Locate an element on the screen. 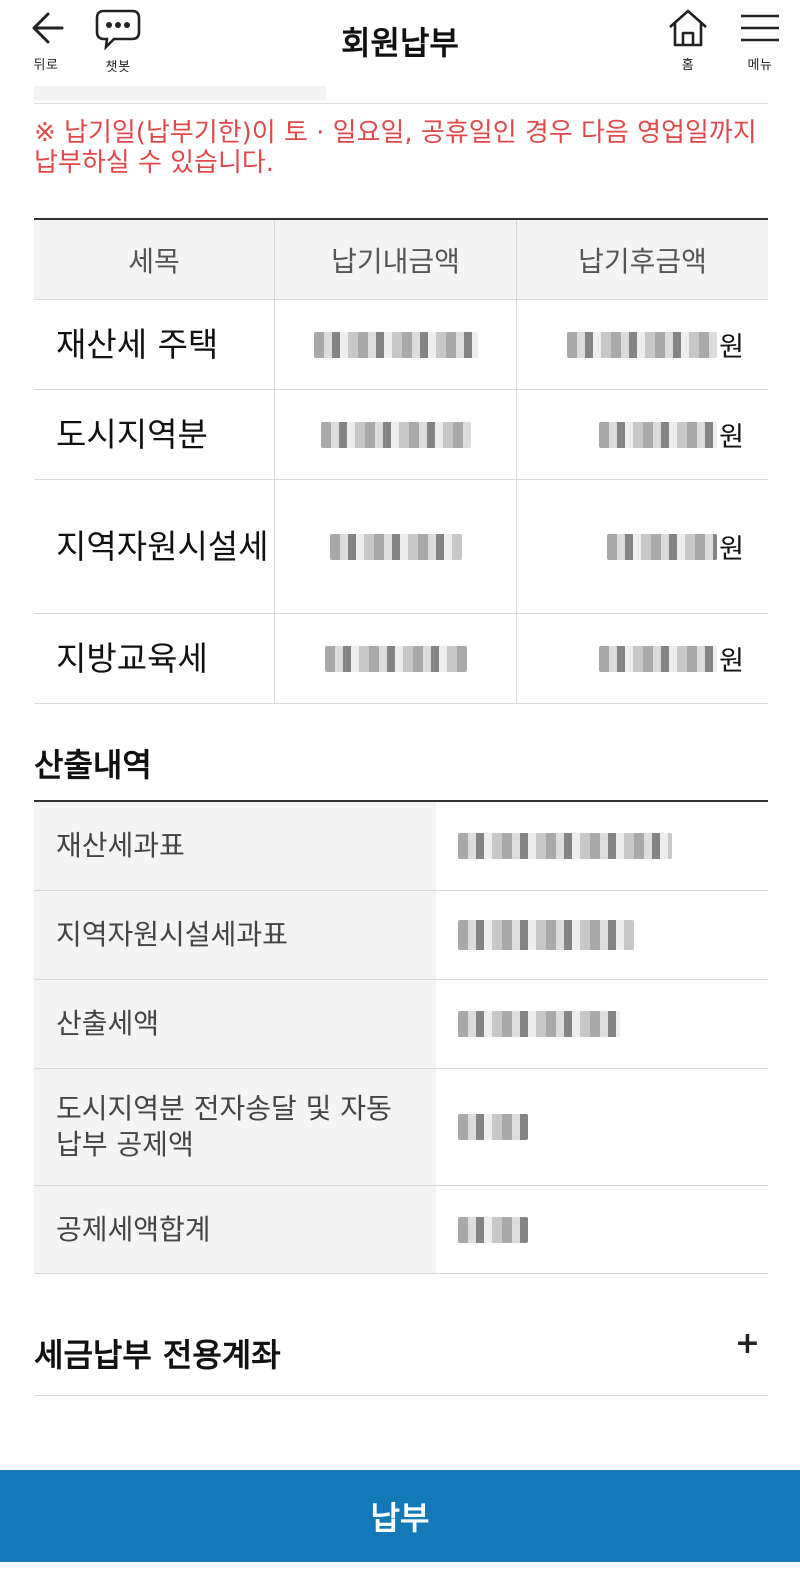 The image size is (800, 1581). home-button: 홈 is located at coordinates (688, 40).